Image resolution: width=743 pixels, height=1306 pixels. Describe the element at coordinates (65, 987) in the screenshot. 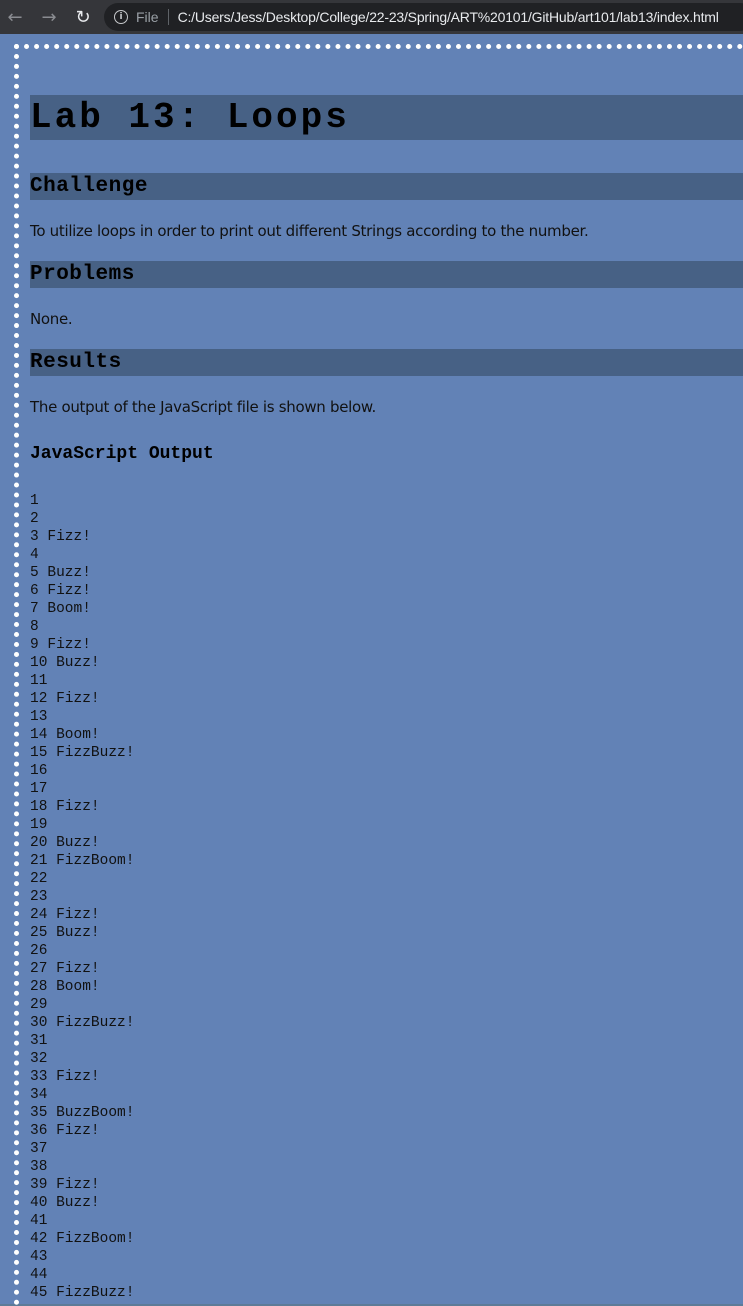

I see `output-line: 28 Boom!` at that location.